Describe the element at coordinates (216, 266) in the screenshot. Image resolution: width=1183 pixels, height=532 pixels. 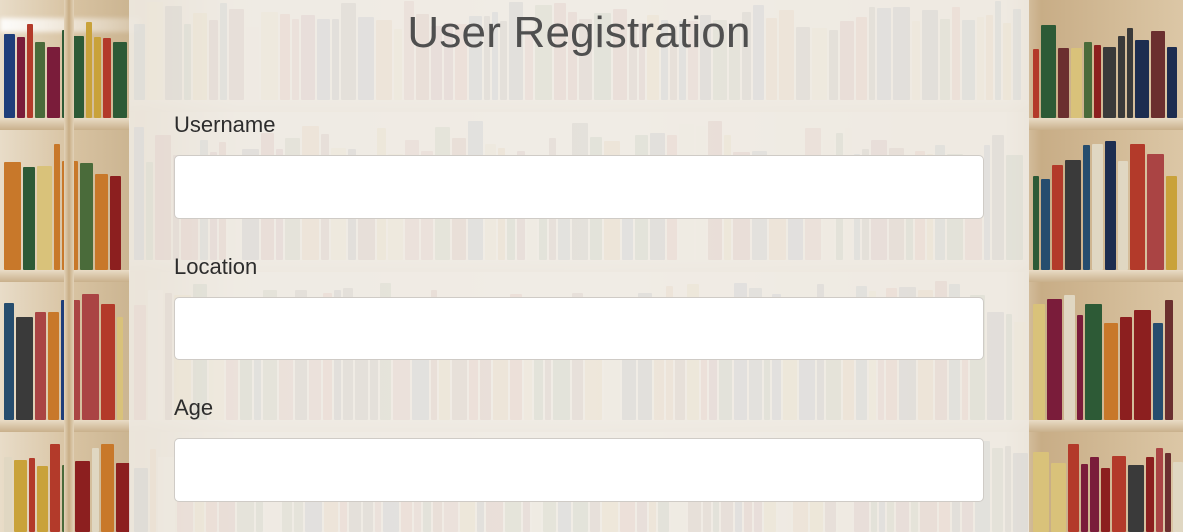
I see `location-label: Location` at that location.